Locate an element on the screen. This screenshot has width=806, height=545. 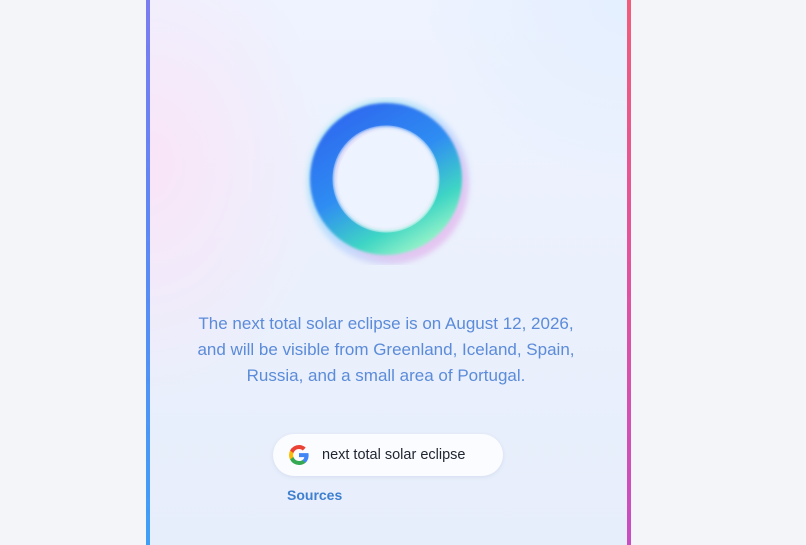
search-chip-label: next total solar eclipse is located at coordinates (394, 455).